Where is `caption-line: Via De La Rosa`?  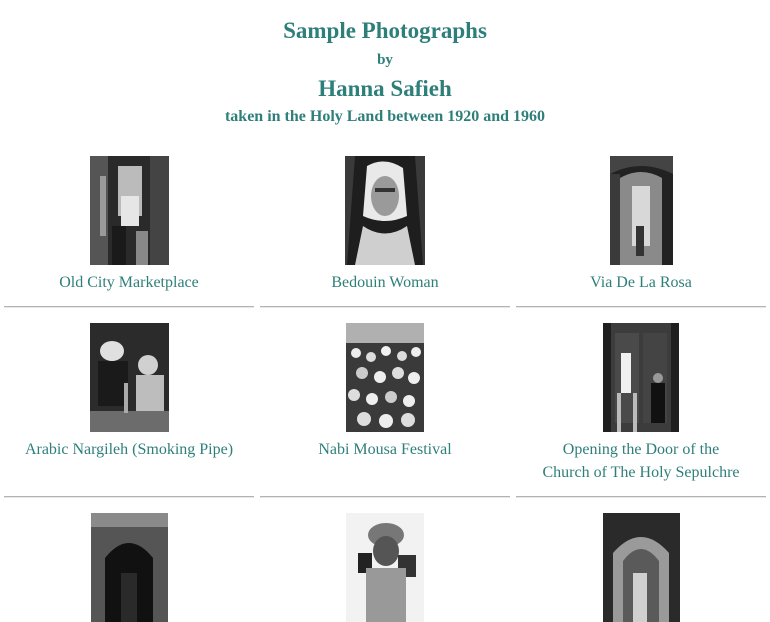
caption-line: Via De La Rosa is located at coordinates (641, 282).